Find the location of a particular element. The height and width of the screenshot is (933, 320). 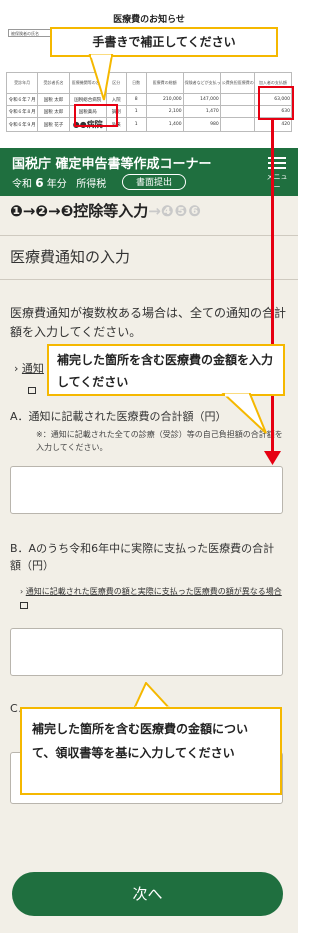

callout-tail-top is located at coordinates (101, 77).